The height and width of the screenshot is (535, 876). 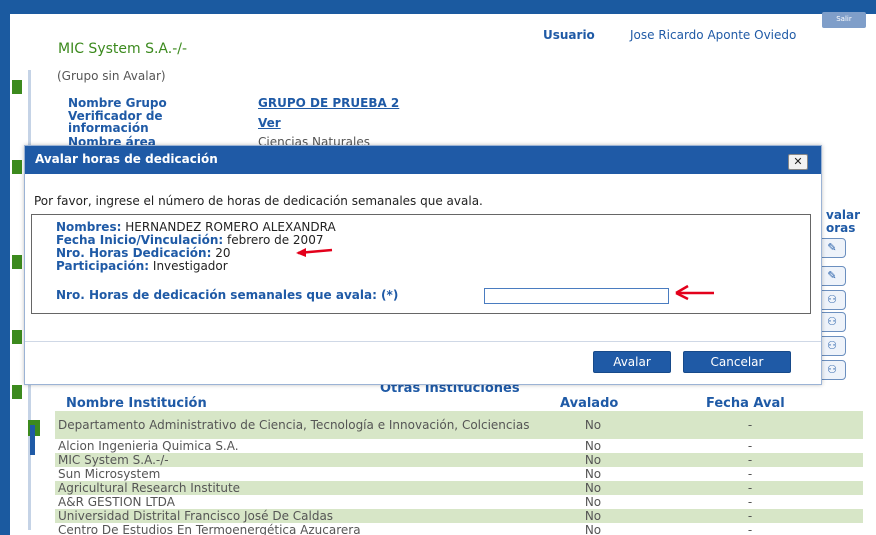 What do you see at coordinates (148, 446) in the screenshot?
I see `institution-name: Alcion Ingenieria Quimica S.A.` at bounding box center [148, 446].